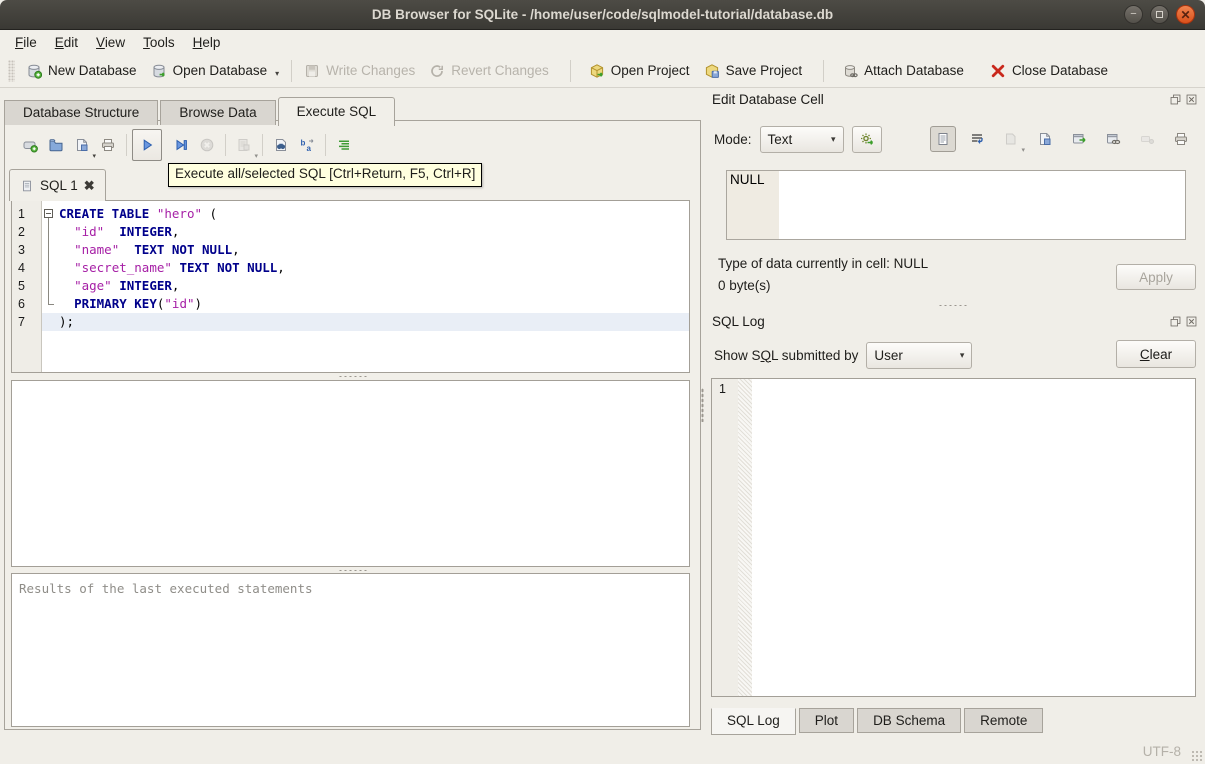 The height and width of the screenshot is (764, 1205). What do you see at coordinates (1156, 354) in the screenshot?
I see `clear-log-button: Clear` at bounding box center [1156, 354].